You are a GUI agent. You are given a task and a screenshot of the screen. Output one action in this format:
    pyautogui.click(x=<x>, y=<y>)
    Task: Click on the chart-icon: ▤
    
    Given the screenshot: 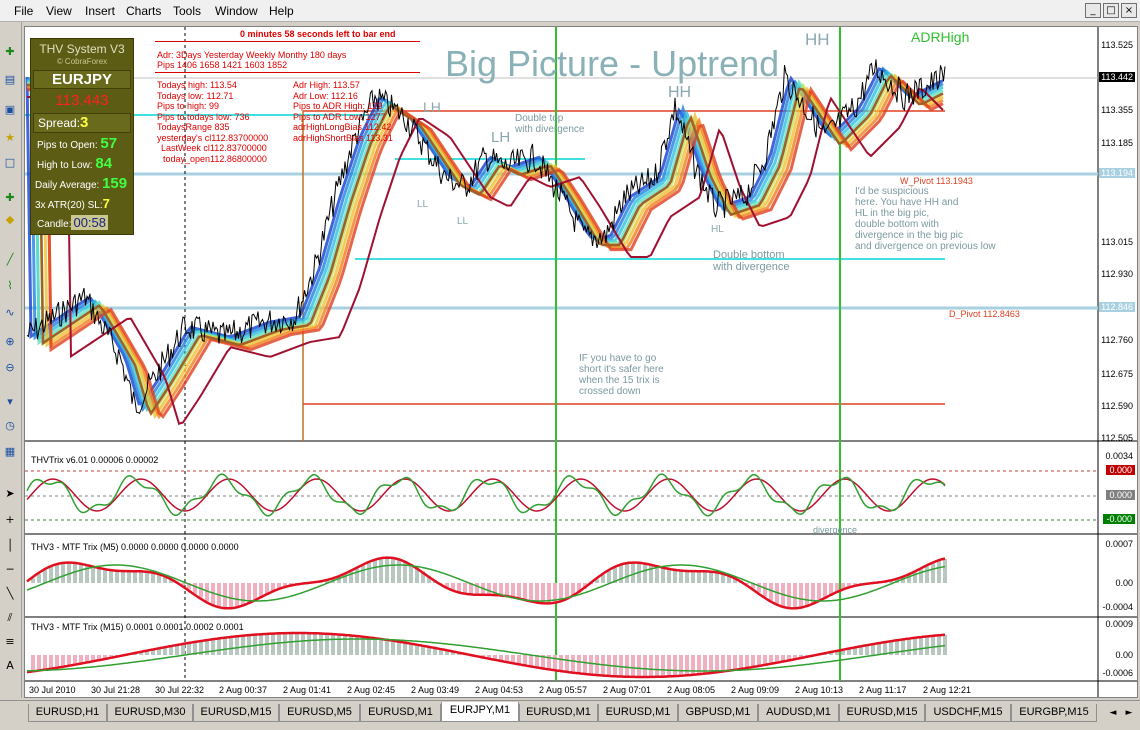 What is the action you would take?
    pyautogui.click(x=10, y=80)
    